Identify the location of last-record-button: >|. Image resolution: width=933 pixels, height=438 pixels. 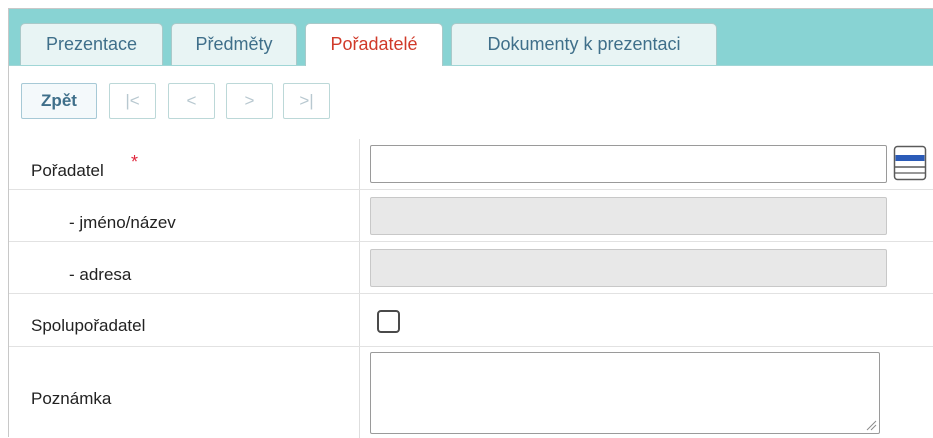
(306, 101).